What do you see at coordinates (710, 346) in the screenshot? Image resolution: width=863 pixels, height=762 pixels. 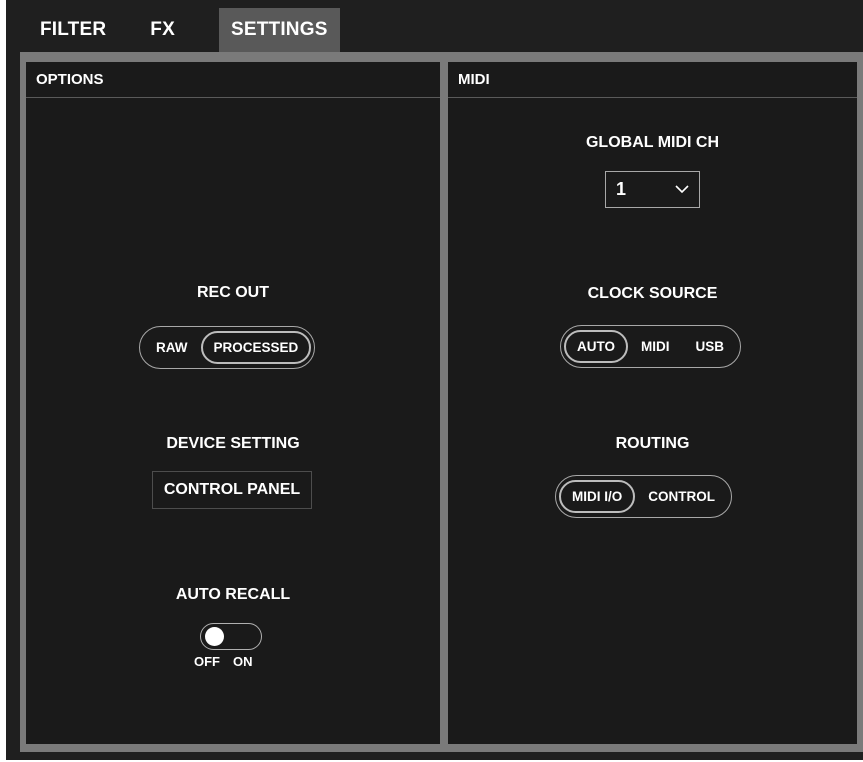 I see `clock-source-option-usb: USB` at bounding box center [710, 346].